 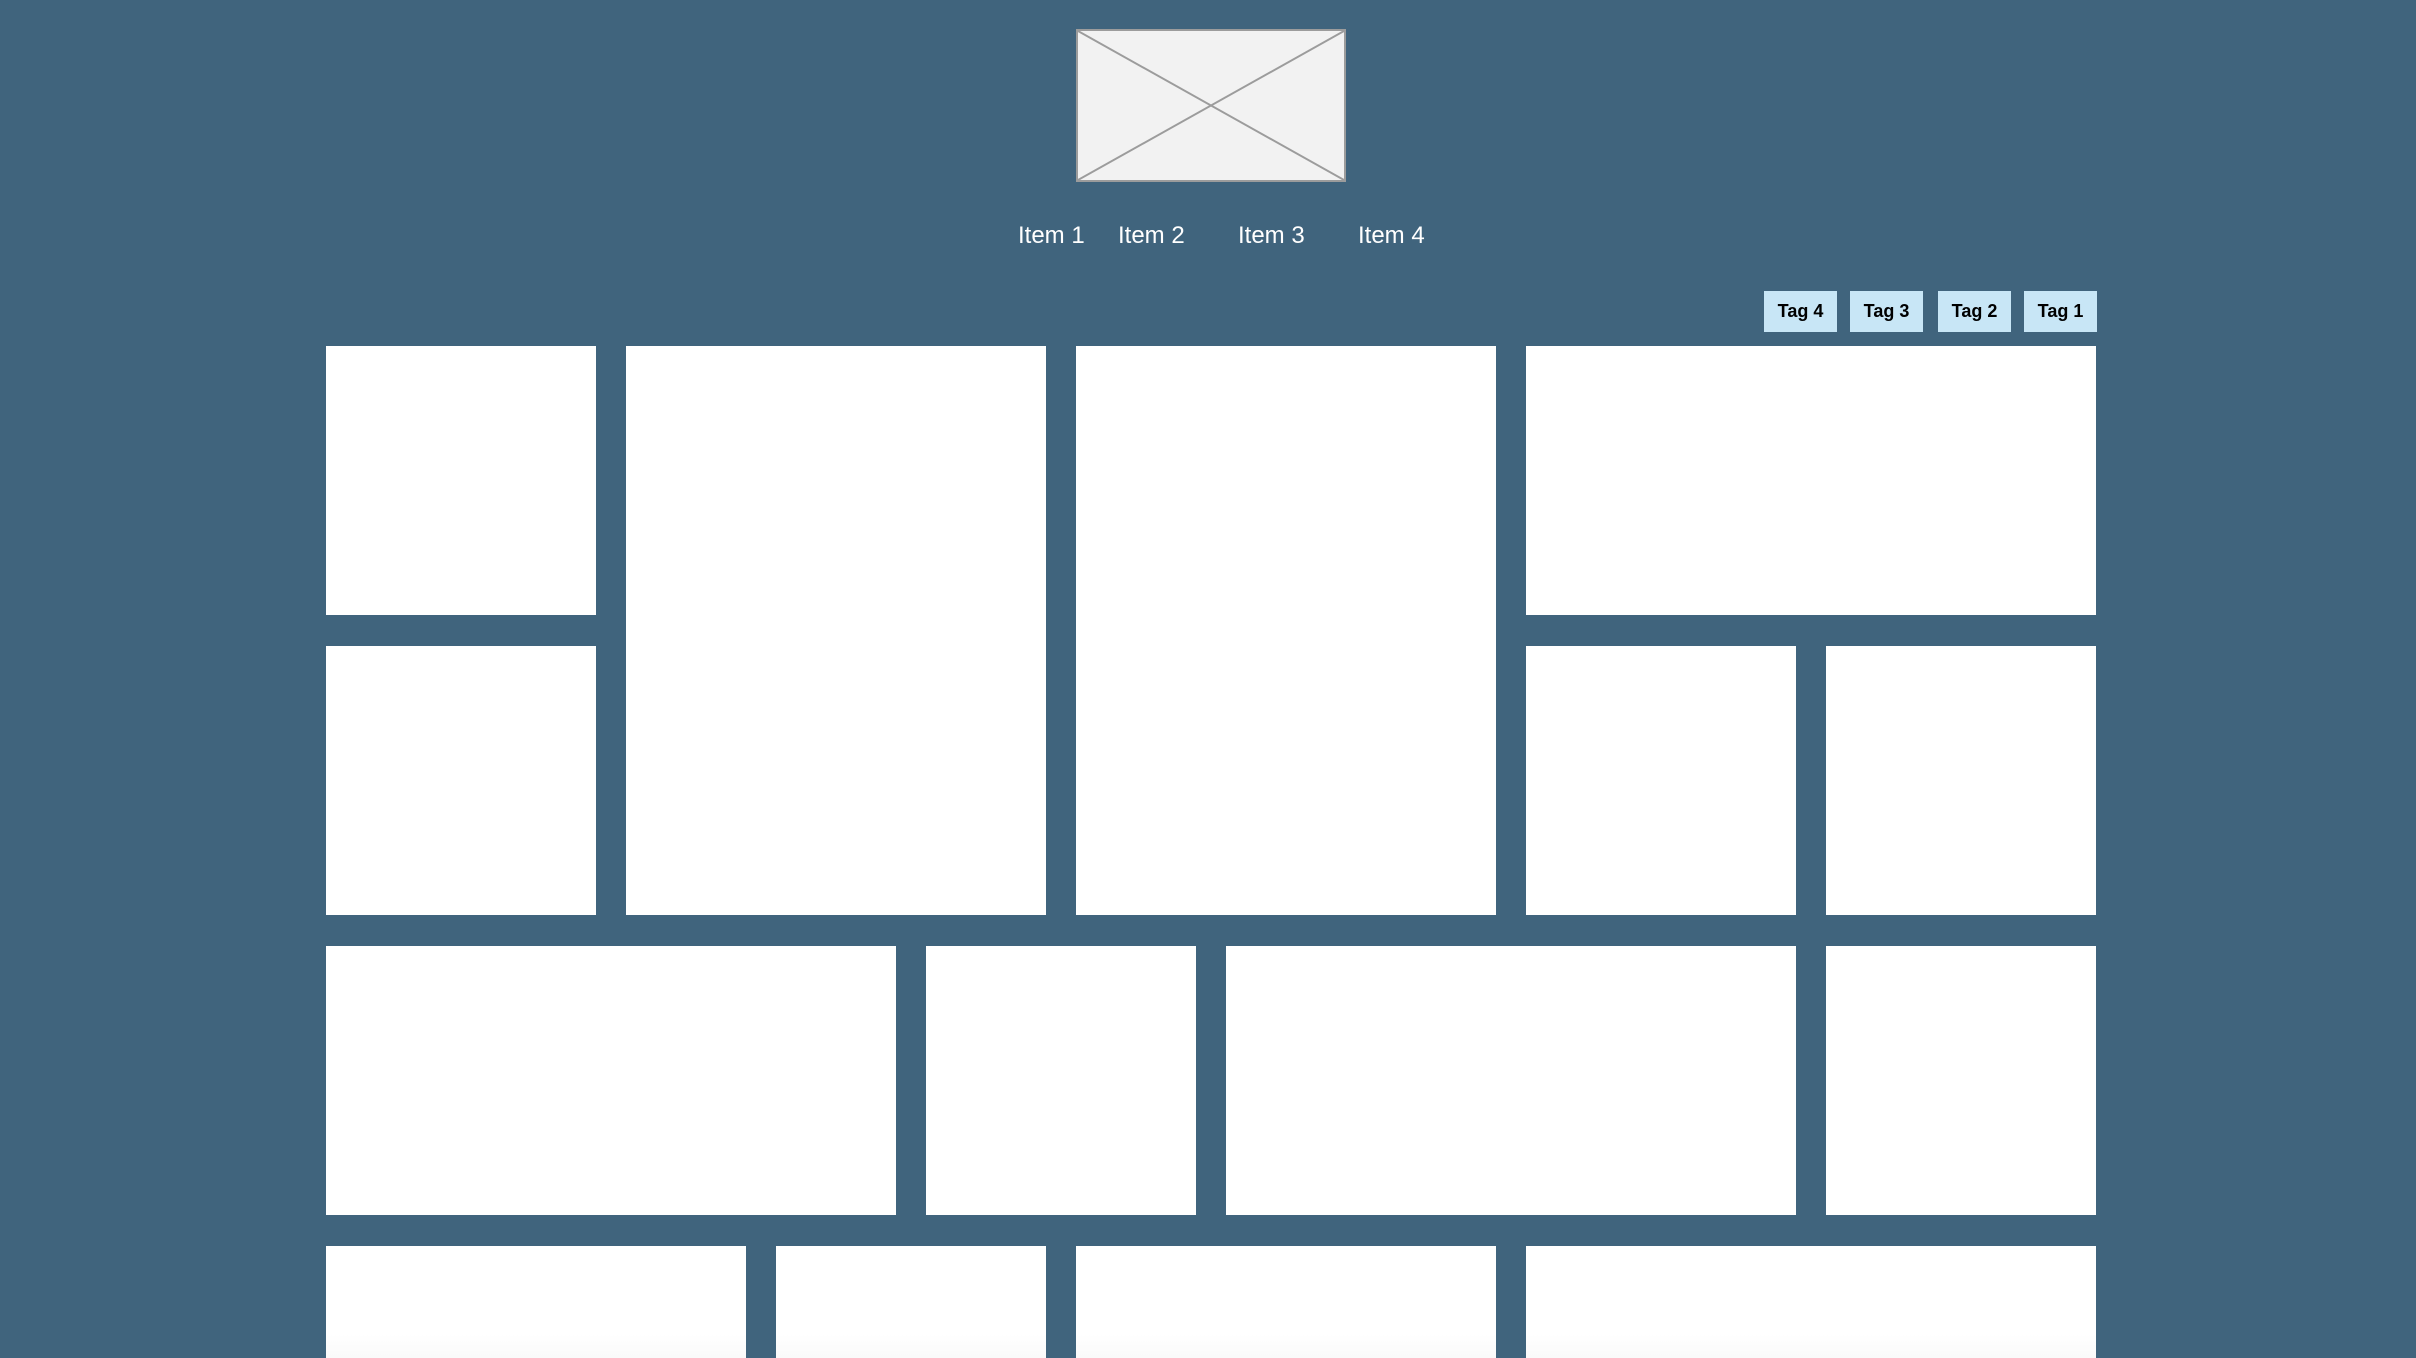 I want to click on nav-item-2: Item 2, so click(x=1151, y=236).